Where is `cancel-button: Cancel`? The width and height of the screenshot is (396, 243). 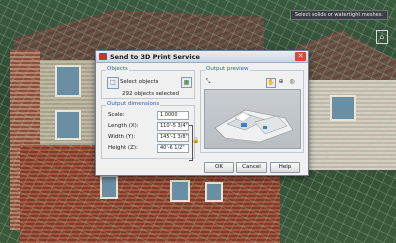 cancel-button: Cancel is located at coordinates (251, 167).